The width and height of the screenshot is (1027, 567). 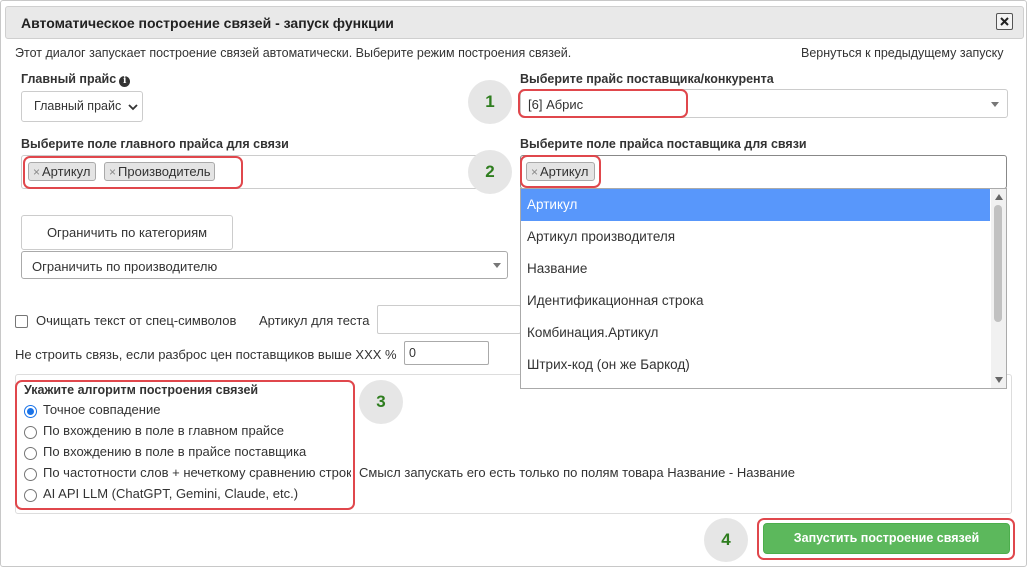 I want to click on radio-in-main-field, so click(x=30, y=432).